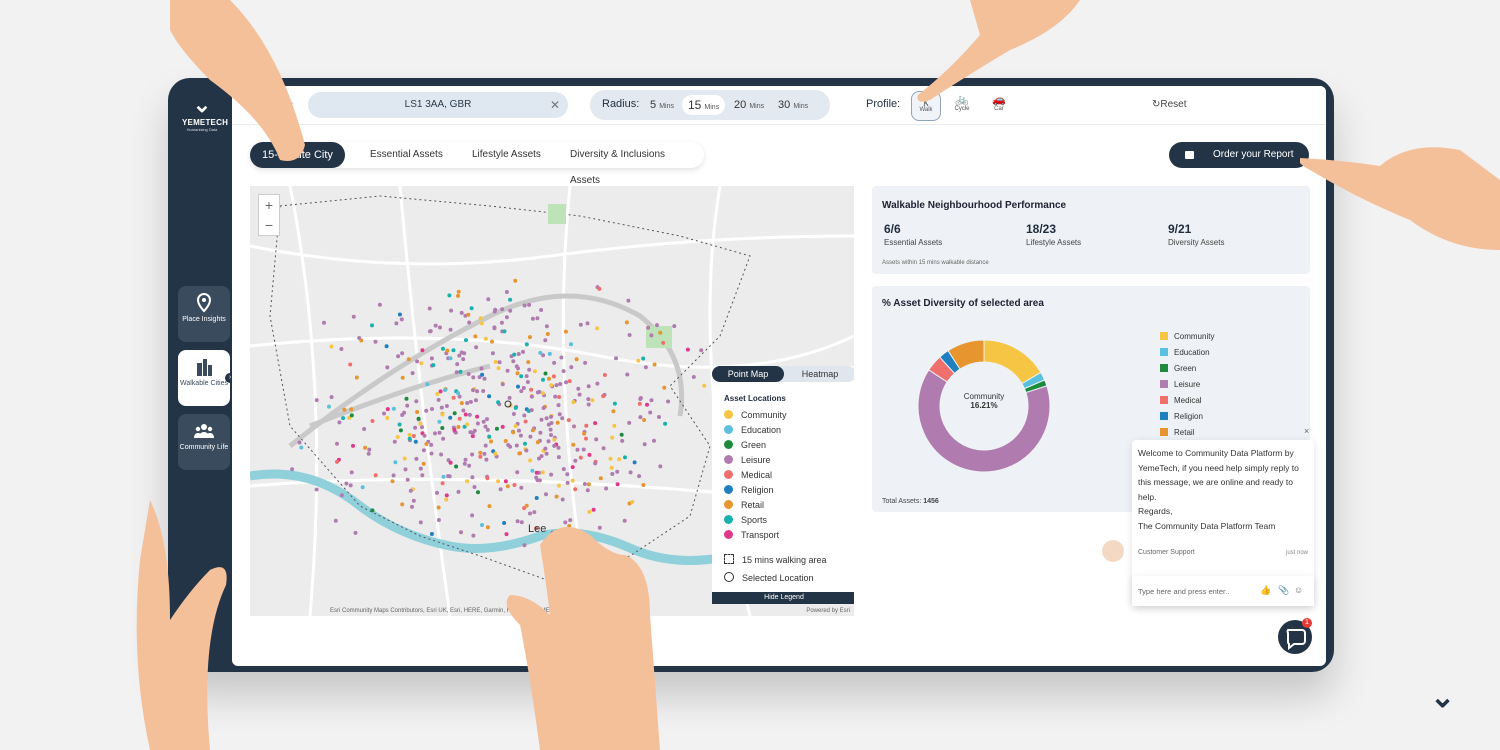 The height and width of the screenshot is (750, 1500). What do you see at coordinates (555, 105) in the screenshot?
I see `clear-icon: ✕` at bounding box center [555, 105].